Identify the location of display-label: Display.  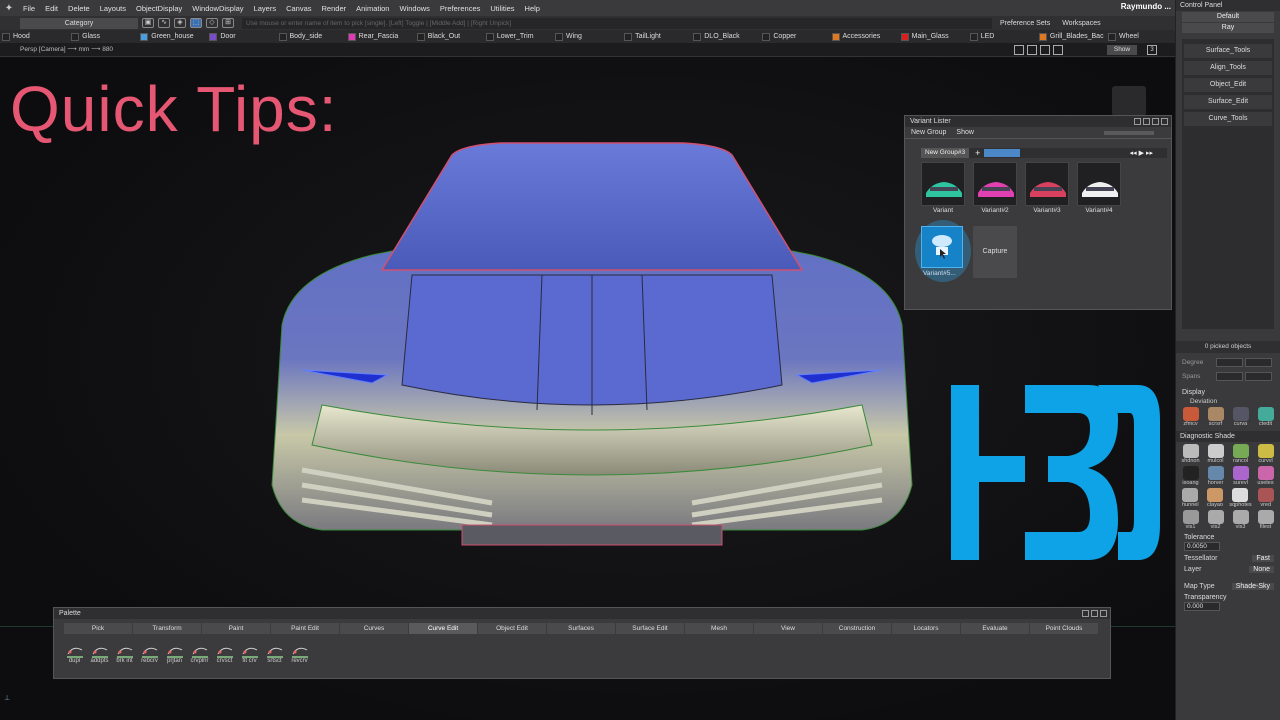
(1228, 392).